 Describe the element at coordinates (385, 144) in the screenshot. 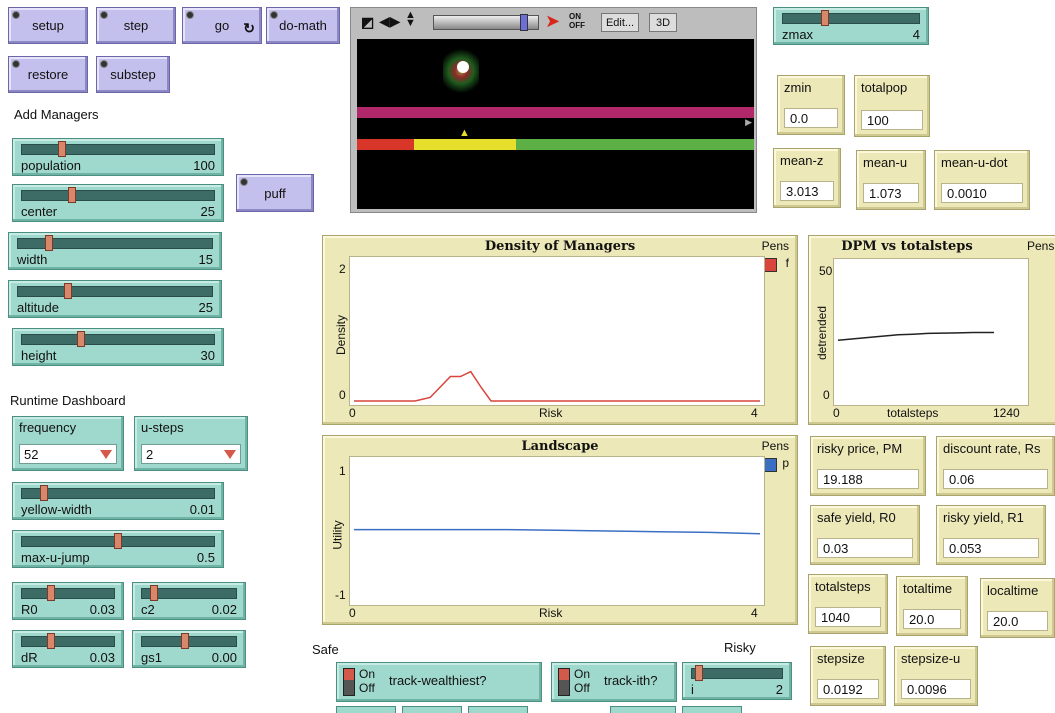

I see `red-segment` at that location.